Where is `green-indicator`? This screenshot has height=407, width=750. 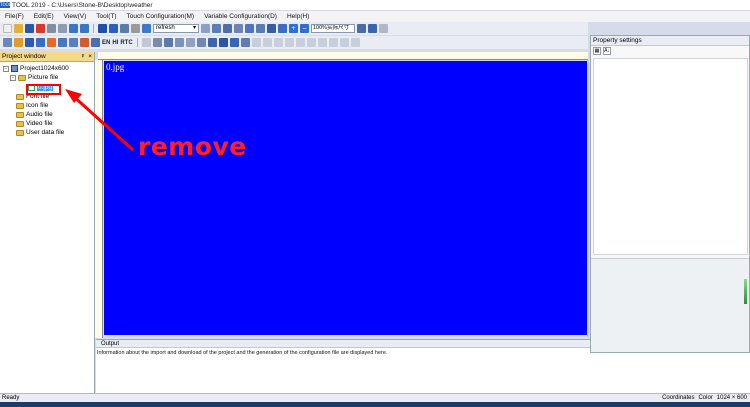
green-indicator is located at coordinates (745, 291).